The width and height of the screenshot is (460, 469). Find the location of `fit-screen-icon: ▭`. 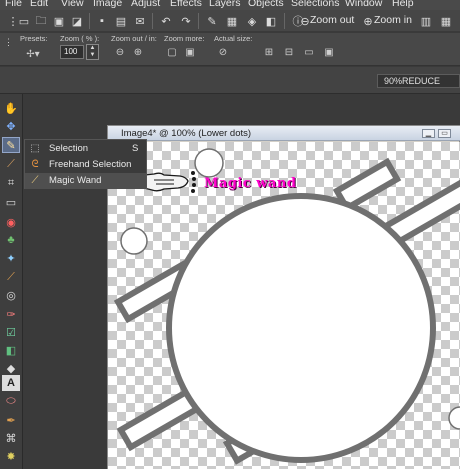

fit-screen-icon: ▭ is located at coordinates (309, 52).